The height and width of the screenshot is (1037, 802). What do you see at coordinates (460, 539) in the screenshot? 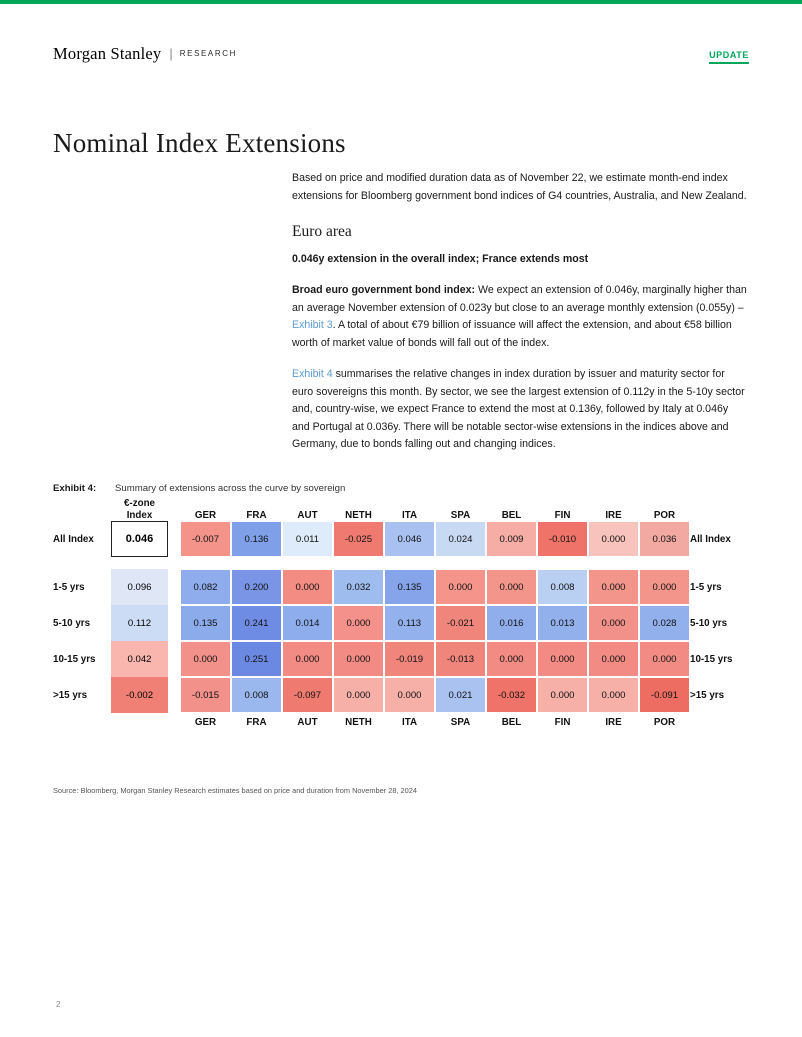
I see `cell-all-spa: 0.024` at bounding box center [460, 539].